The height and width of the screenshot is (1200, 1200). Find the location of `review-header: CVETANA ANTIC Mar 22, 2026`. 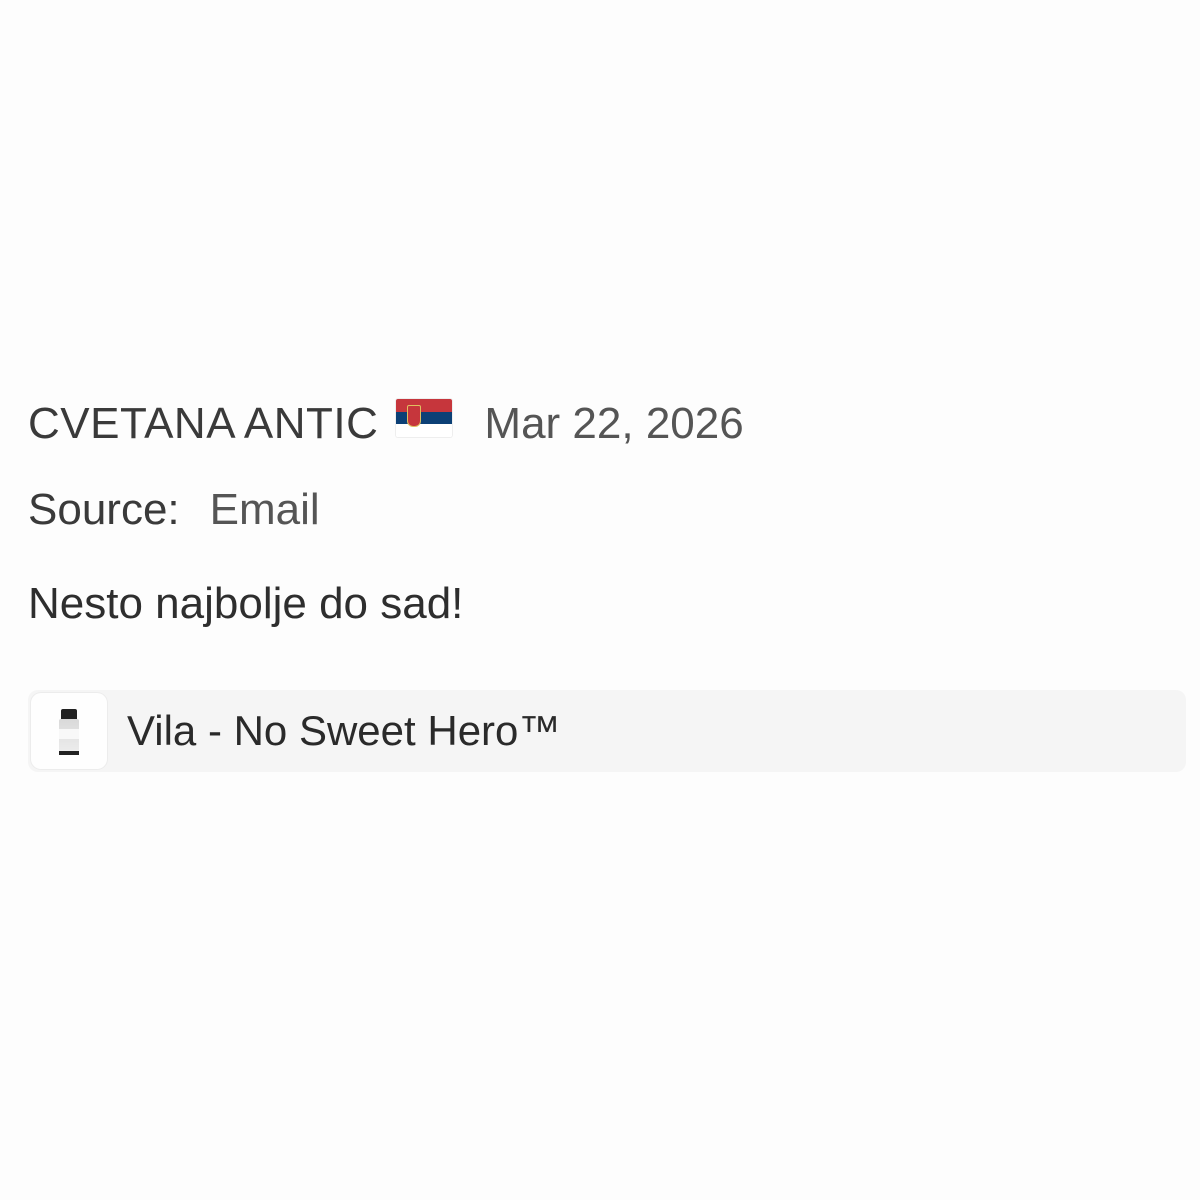

review-header: CVETANA ANTIC Mar 22, 2026 is located at coordinates (608, 424).